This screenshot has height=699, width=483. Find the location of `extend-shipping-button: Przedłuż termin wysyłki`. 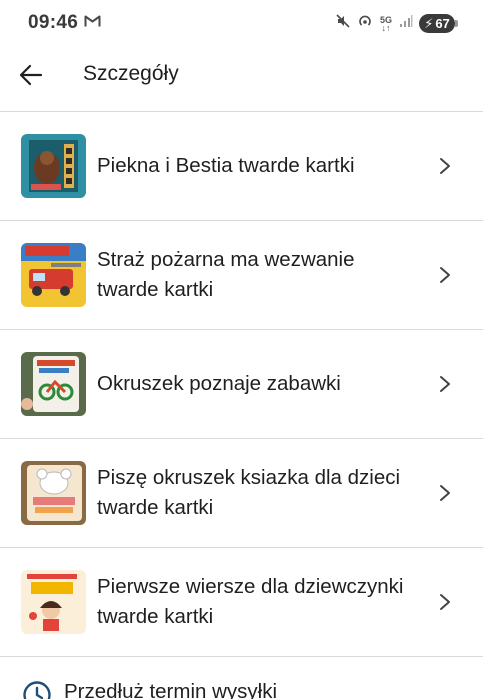

extend-shipping-button: Przedłuż termin wysyłki is located at coordinates (241, 677).